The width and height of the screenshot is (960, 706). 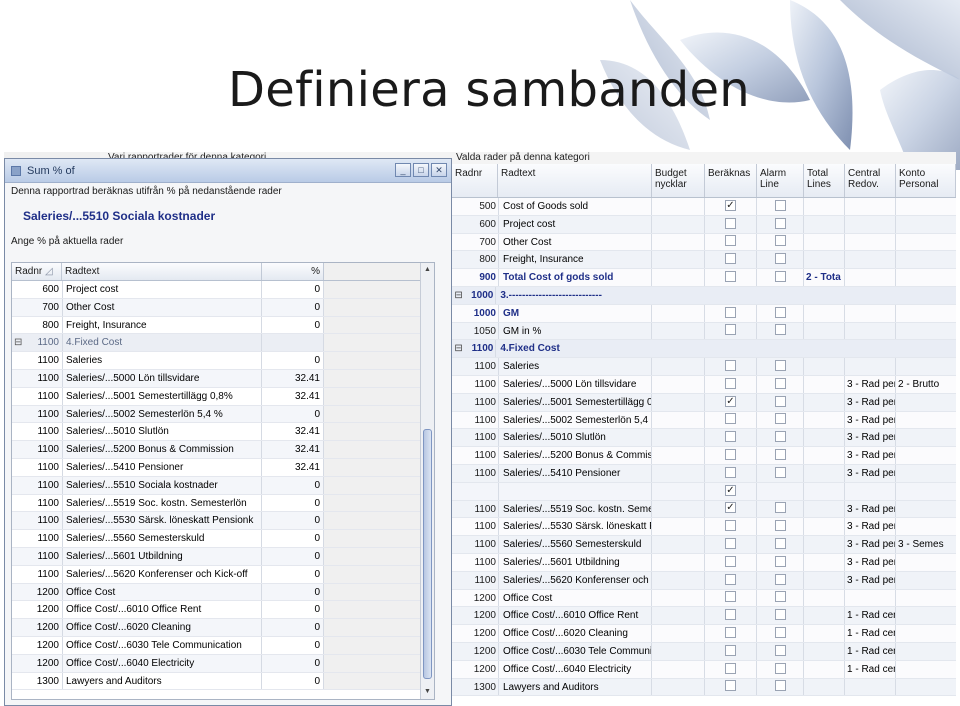 I want to click on table-row: 800 Freight, Insurance, so click(x=704, y=260).